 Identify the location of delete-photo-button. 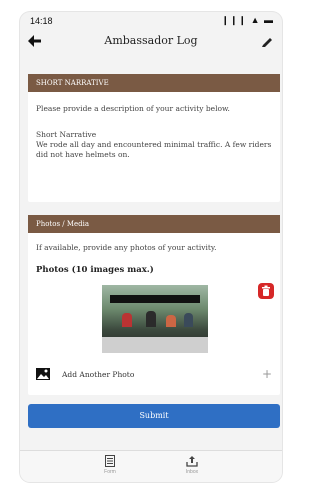
(266, 291).